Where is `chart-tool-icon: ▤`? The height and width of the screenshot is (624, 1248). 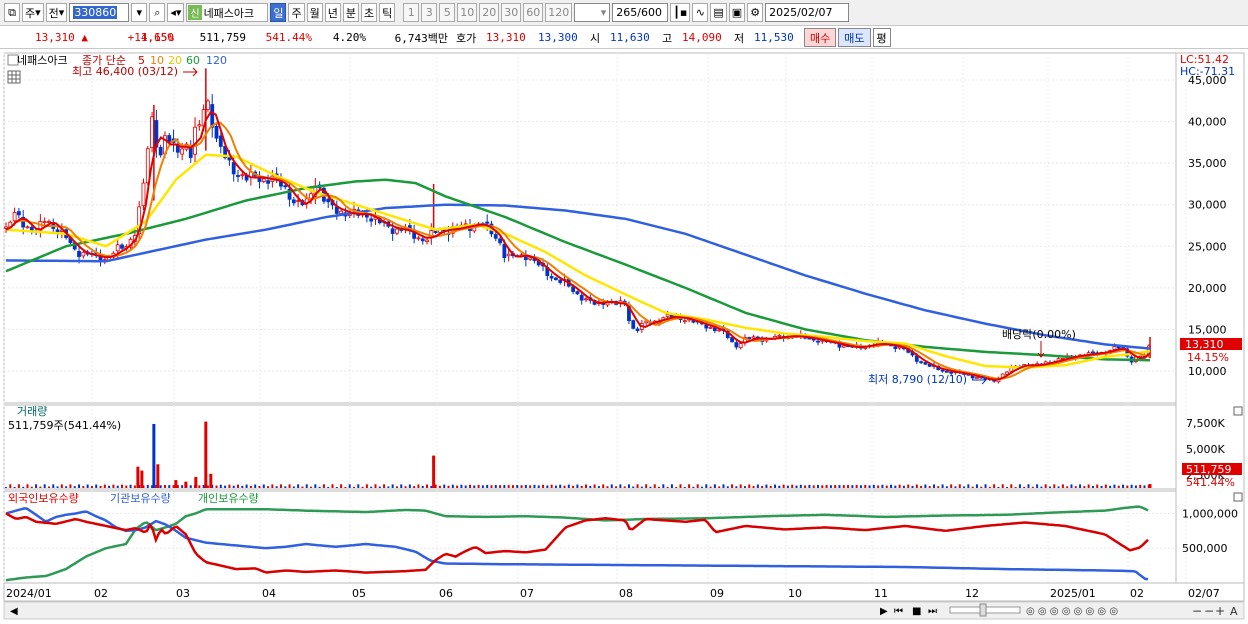 chart-tool-icon: ▤ is located at coordinates (718, 12).